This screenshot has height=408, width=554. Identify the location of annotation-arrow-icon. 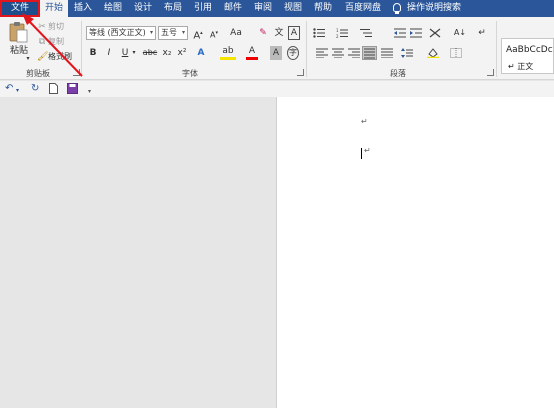
(52, 45).